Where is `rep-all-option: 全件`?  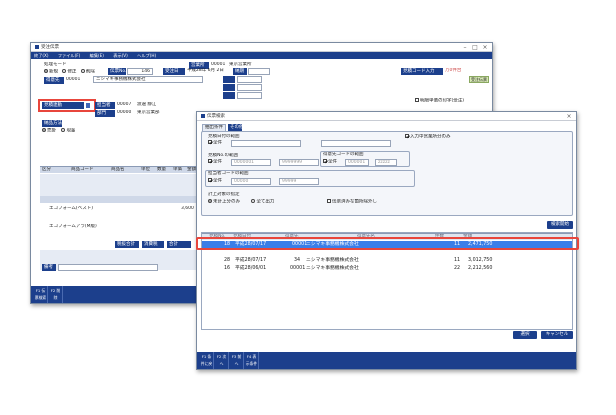 rep-all-option: 全件 is located at coordinates (215, 181).